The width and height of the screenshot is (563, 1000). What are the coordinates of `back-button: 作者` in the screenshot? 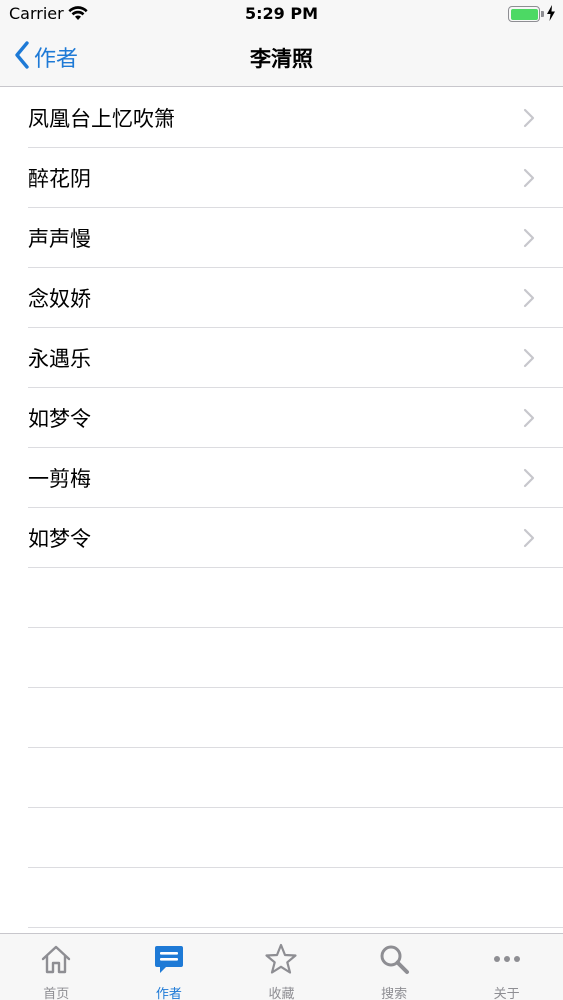 It's located at (46, 57).